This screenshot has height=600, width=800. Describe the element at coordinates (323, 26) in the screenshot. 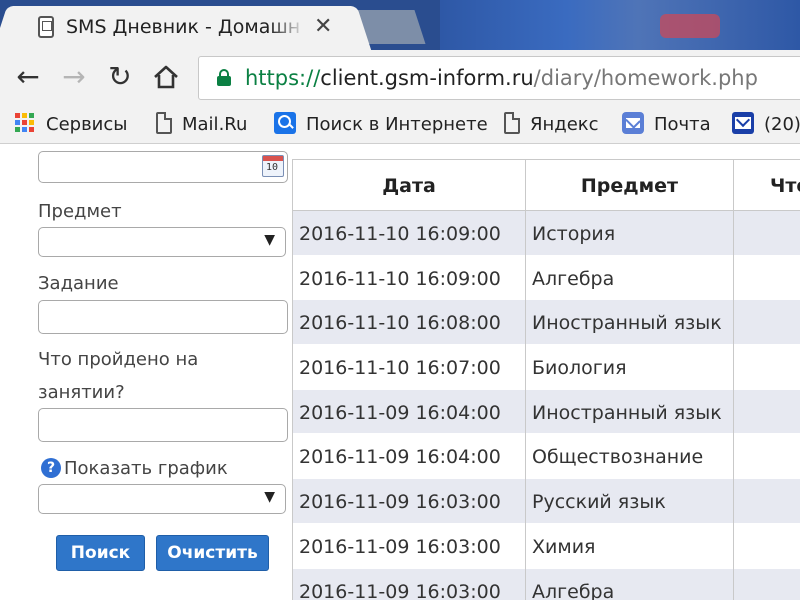

I see `close-icon: ✕` at that location.